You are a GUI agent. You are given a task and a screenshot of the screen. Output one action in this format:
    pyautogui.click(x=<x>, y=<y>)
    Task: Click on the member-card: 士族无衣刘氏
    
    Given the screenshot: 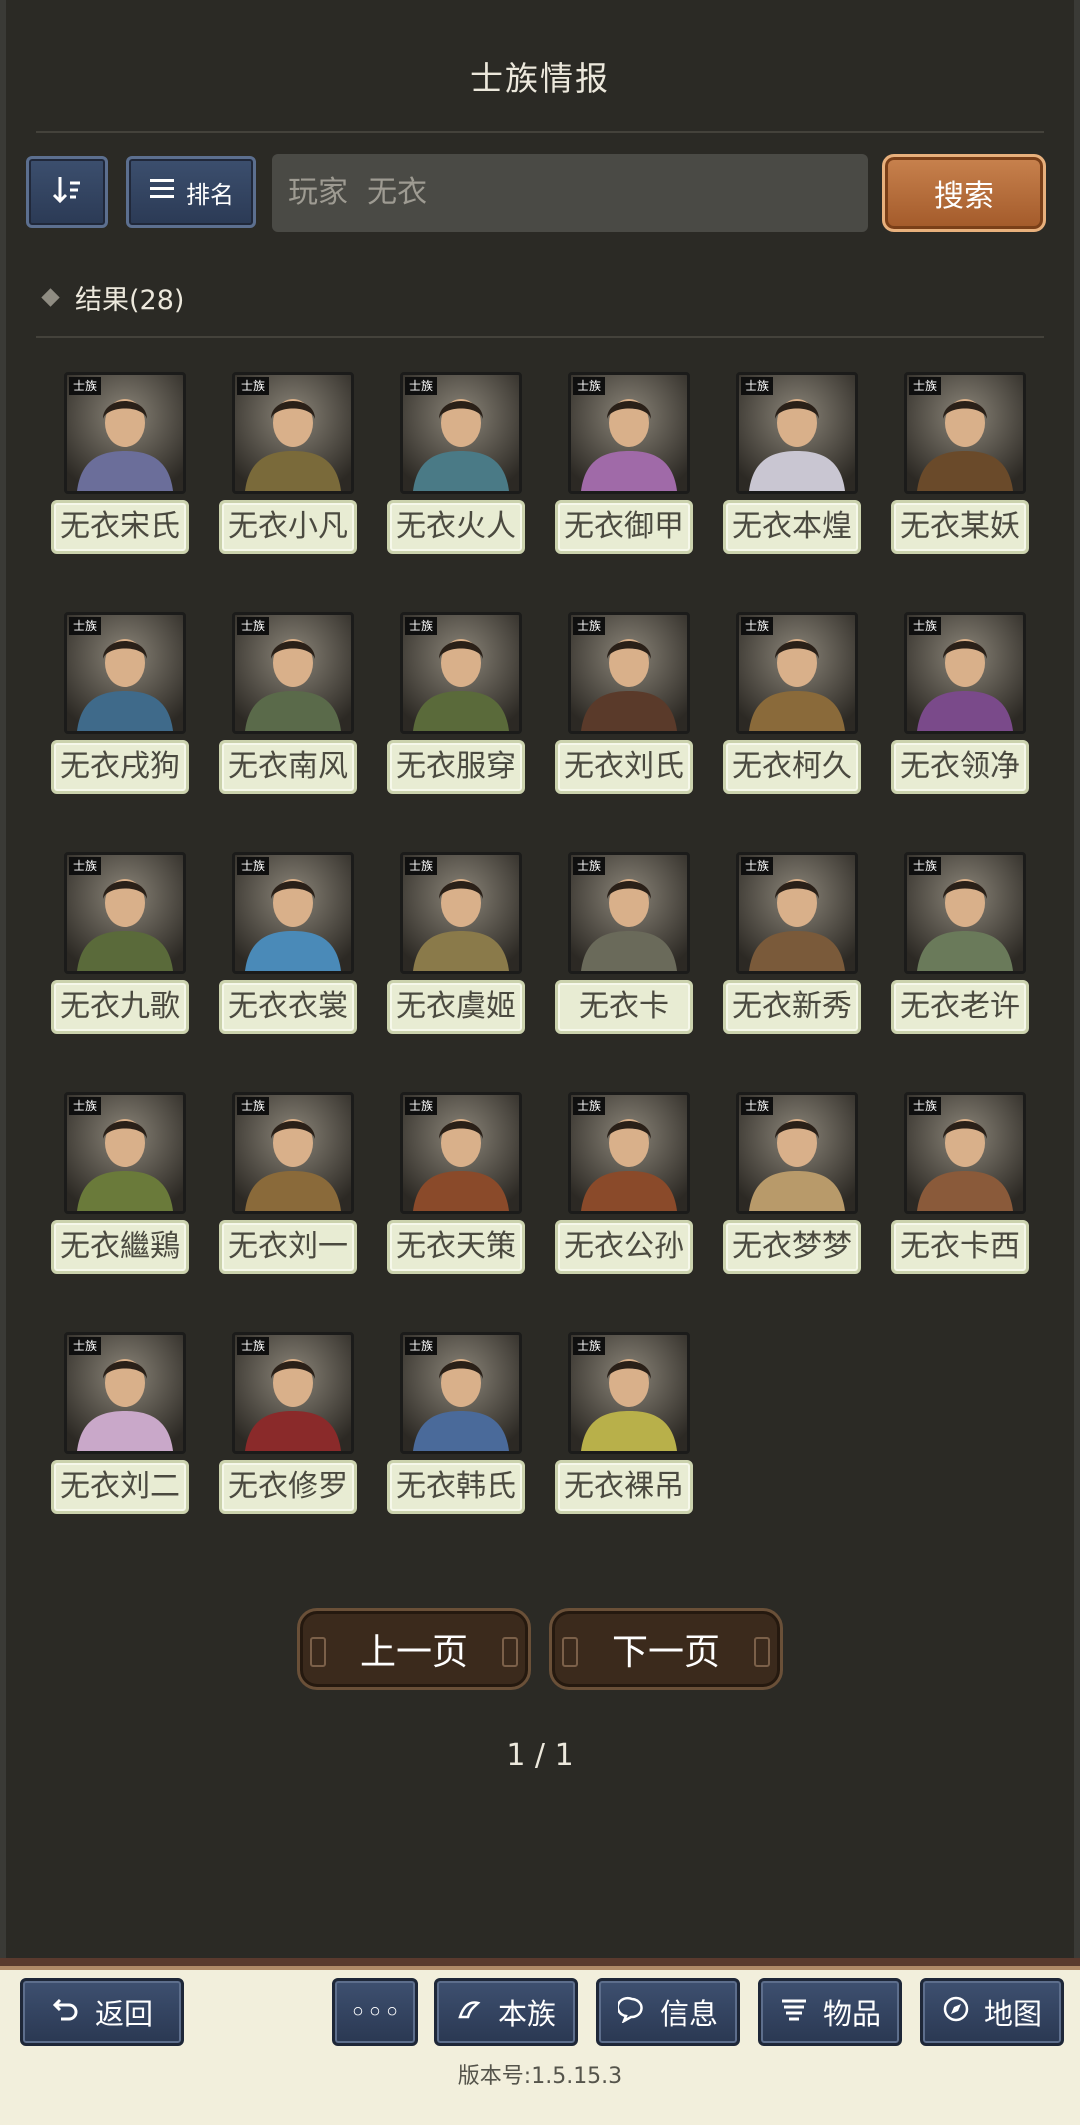 What is the action you would take?
    pyautogui.click(x=625, y=712)
    